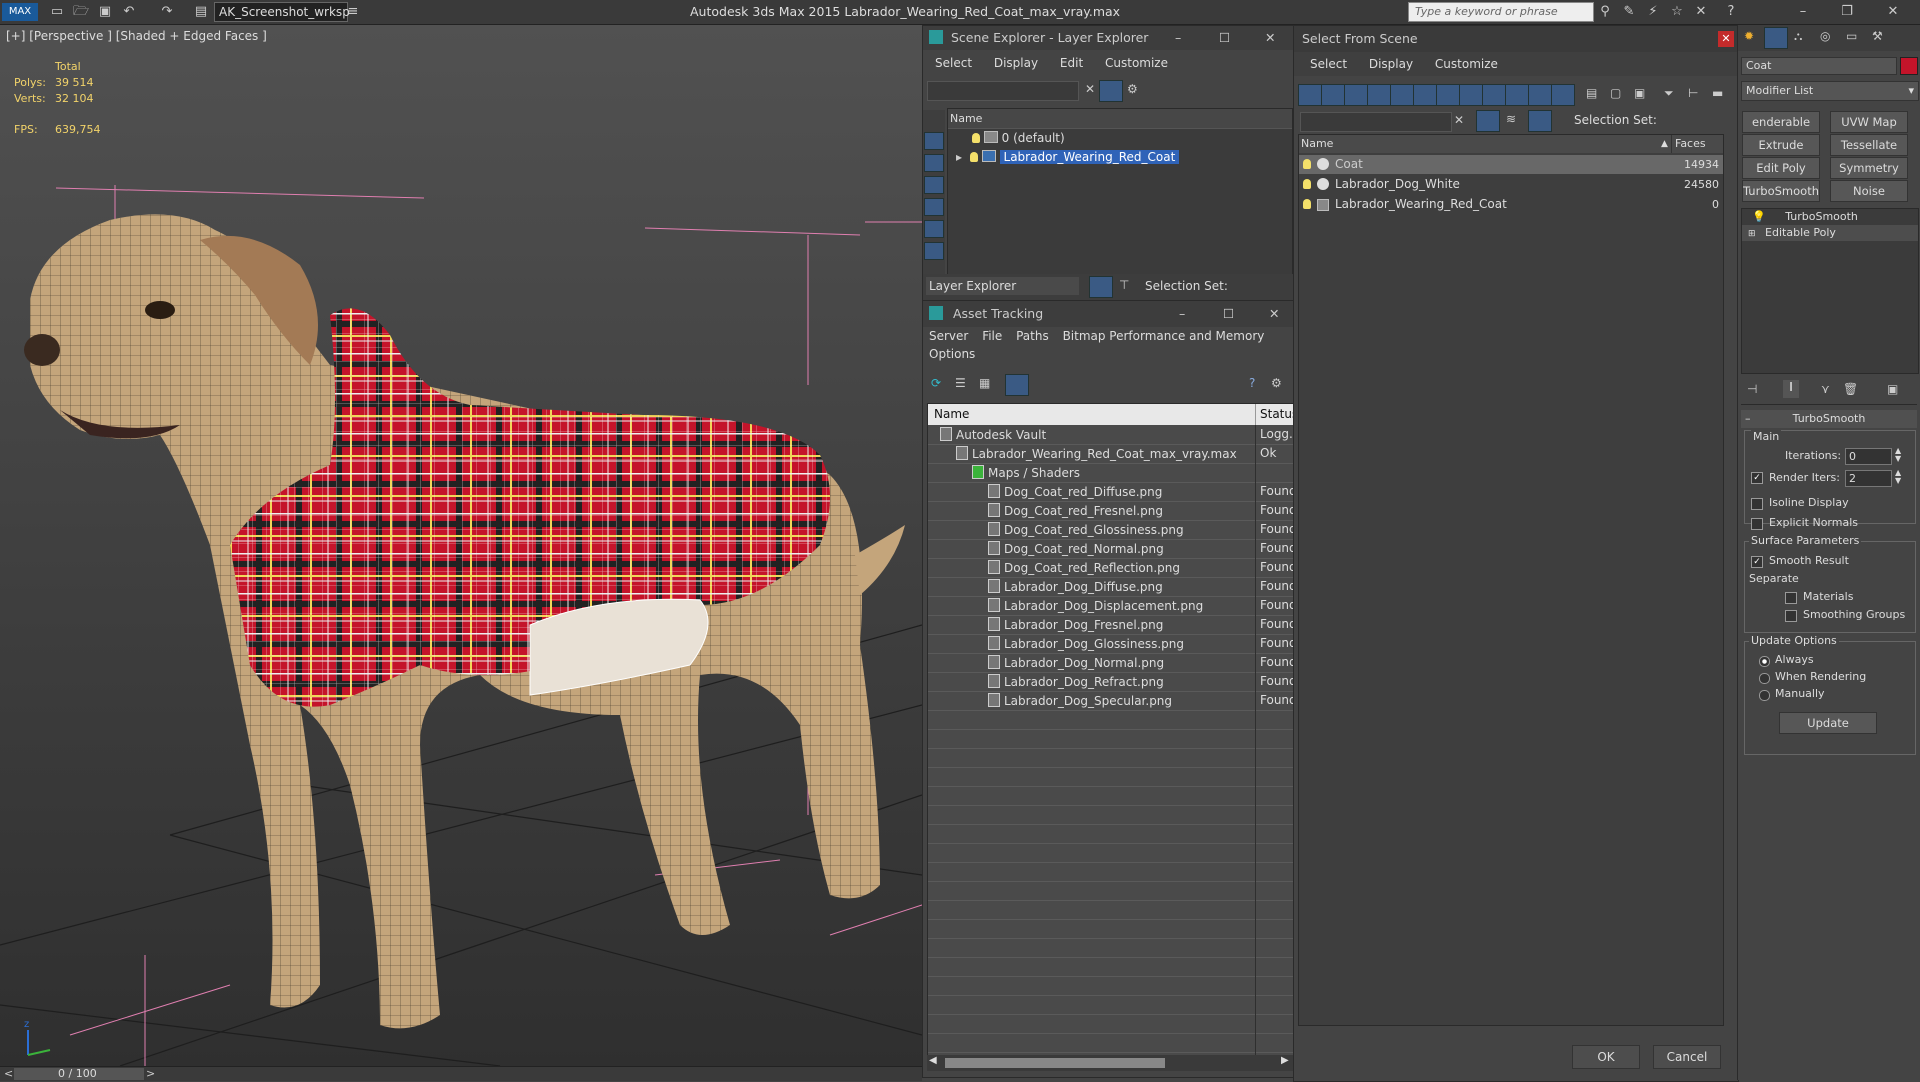 The width and height of the screenshot is (1920, 1082). I want to click on explicit-normals-checkbox, so click(1757, 524).